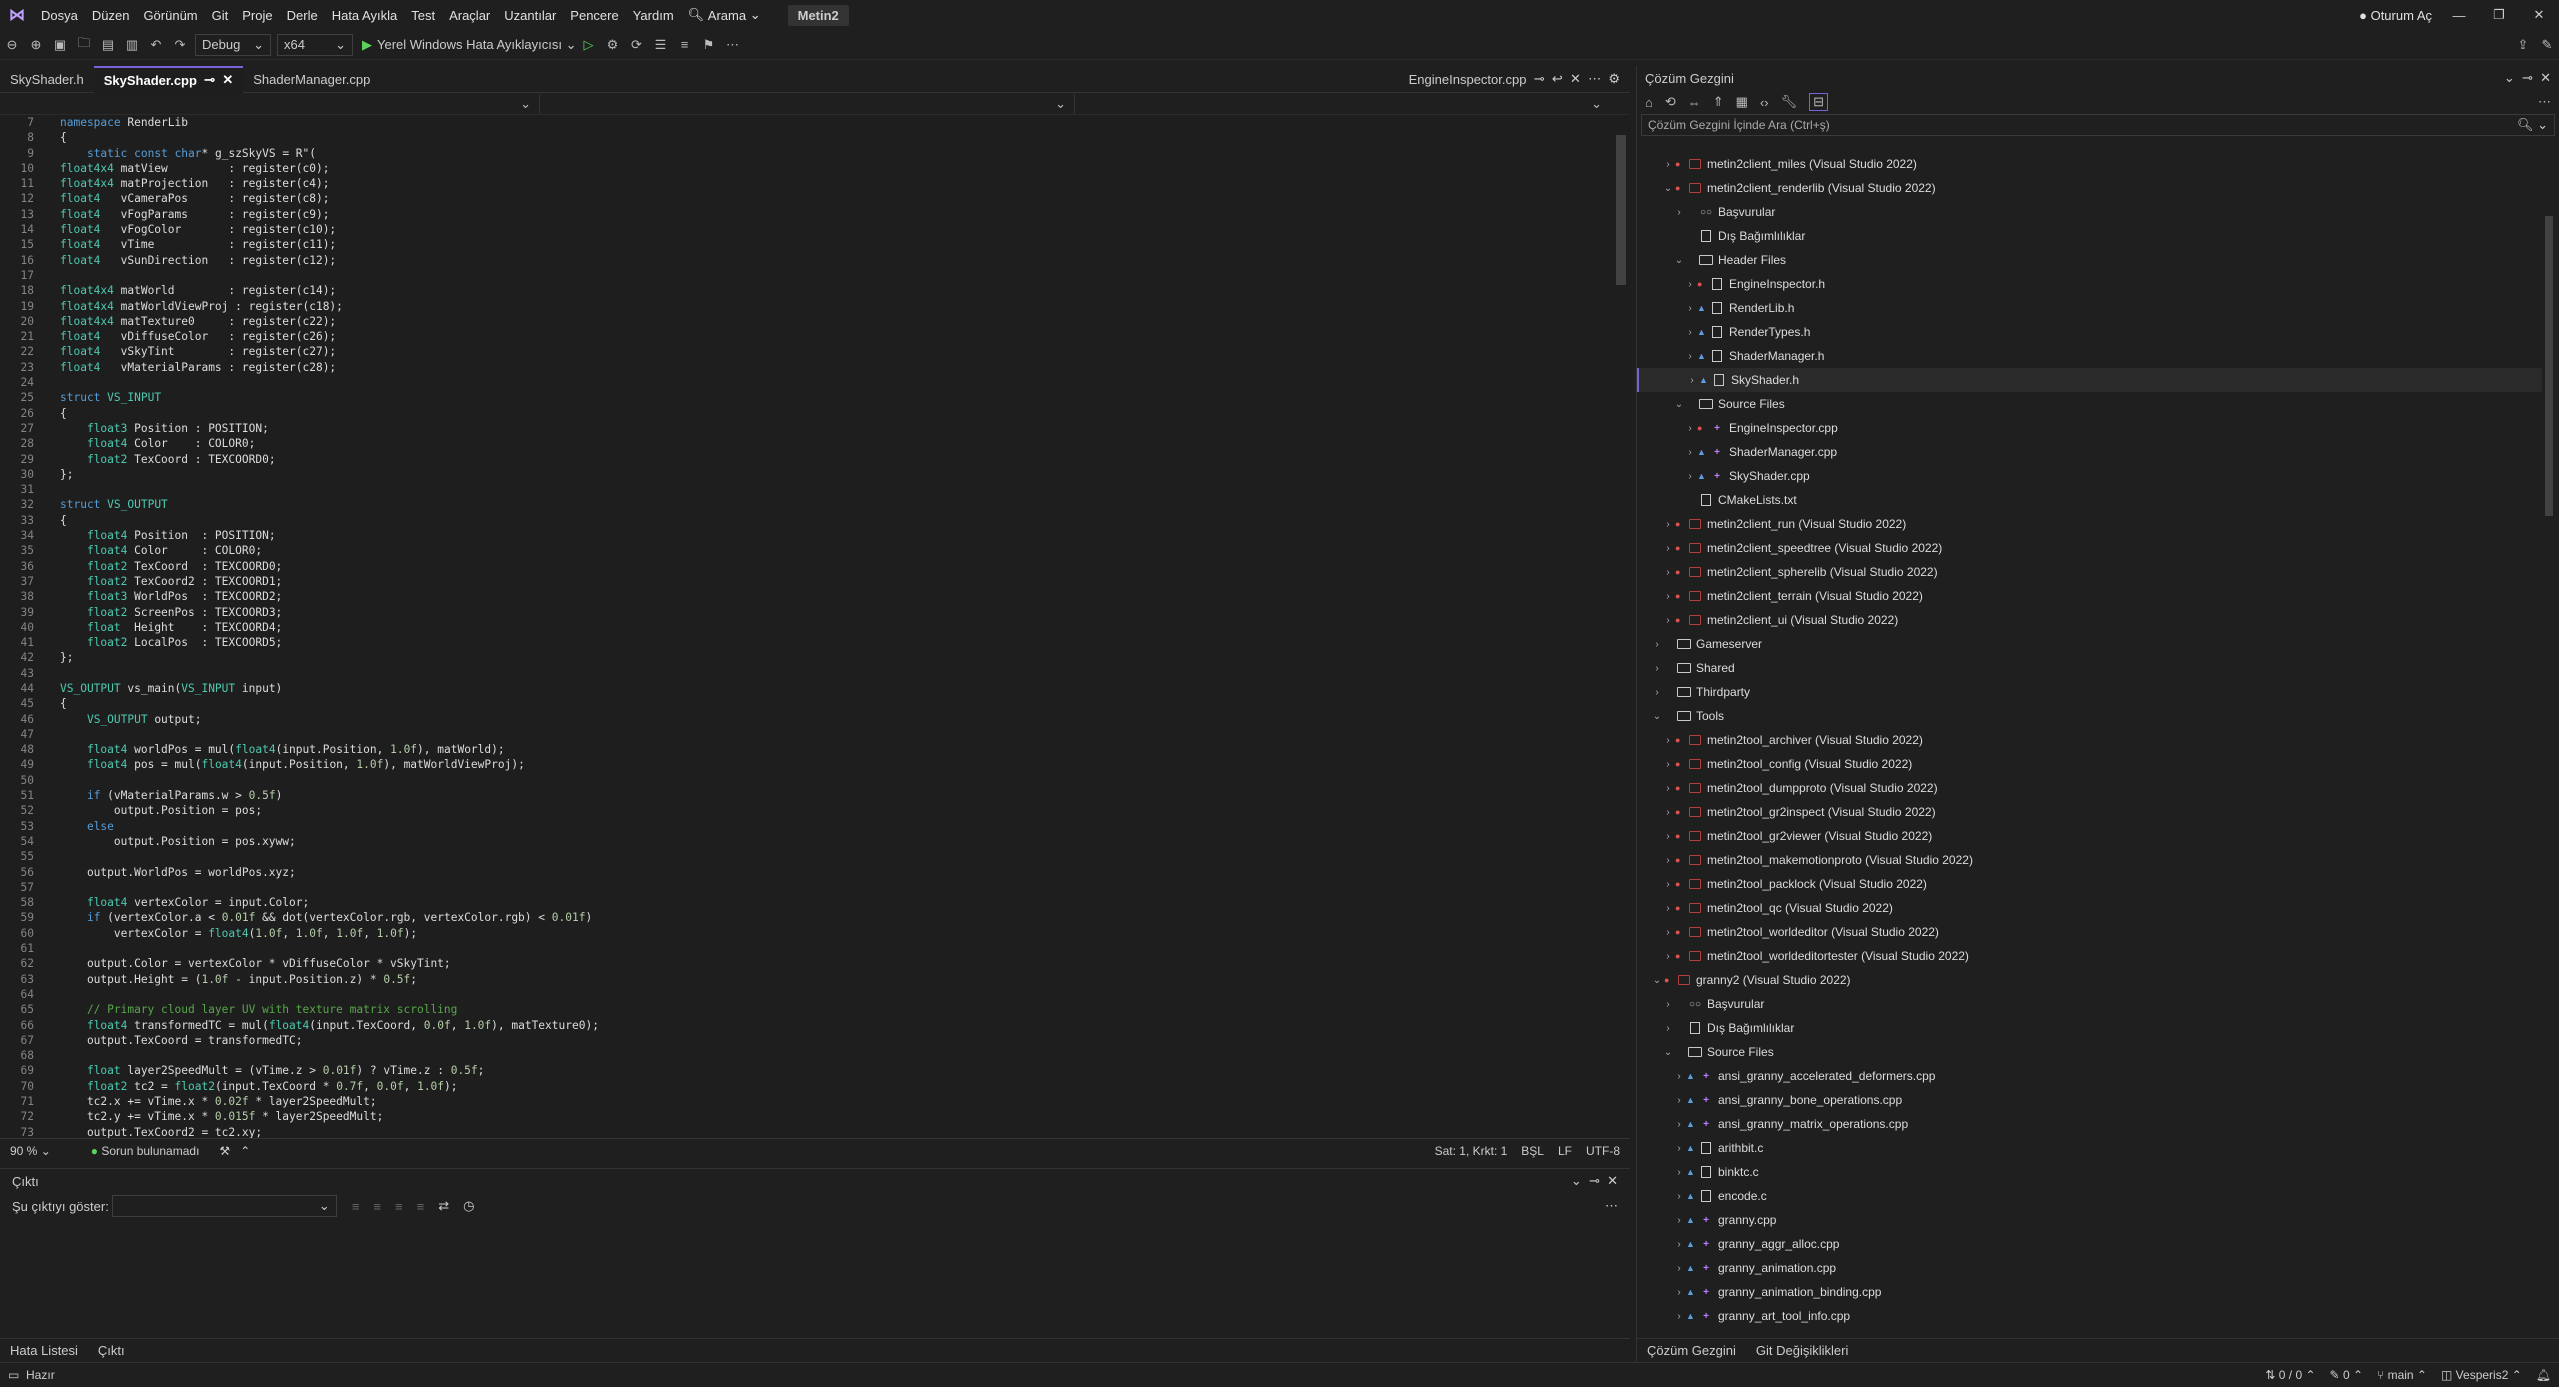 Image resolution: width=2559 pixels, height=1387 pixels. Describe the element at coordinates (2346, 1375) in the screenshot. I see `changes-count: 0` at that location.